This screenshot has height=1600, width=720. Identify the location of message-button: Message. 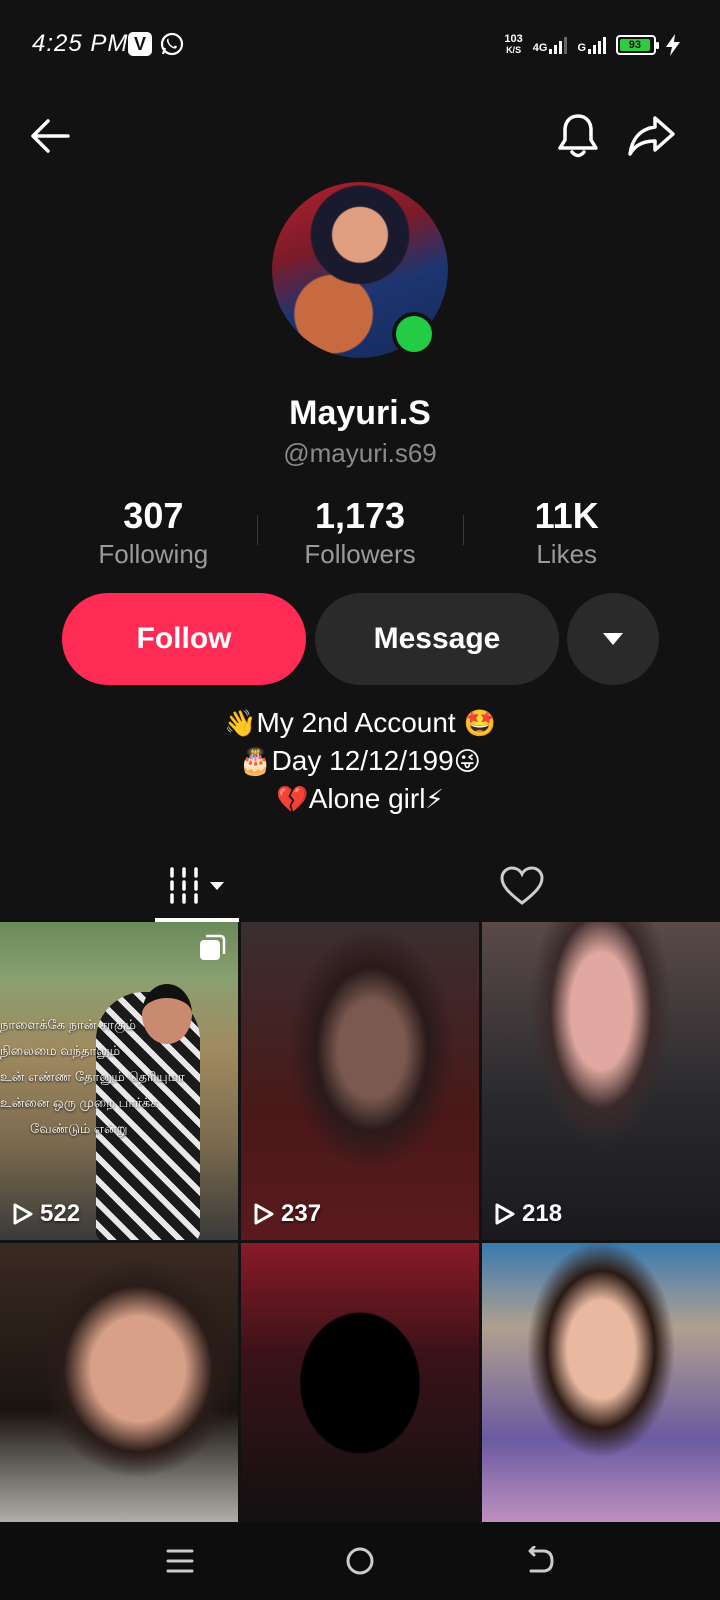
(437, 639).